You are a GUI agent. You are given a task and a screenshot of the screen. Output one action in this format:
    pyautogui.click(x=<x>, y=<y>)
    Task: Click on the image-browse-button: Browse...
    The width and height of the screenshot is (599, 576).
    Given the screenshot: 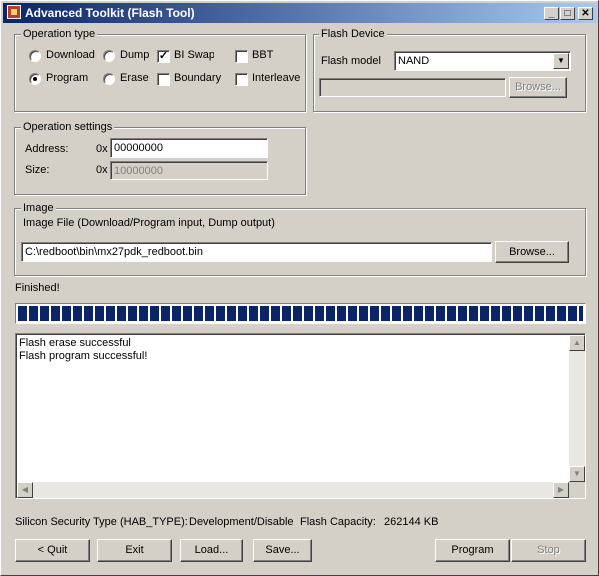 What is the action you would take?
    pyautogui.click(x=532, y=252)
    